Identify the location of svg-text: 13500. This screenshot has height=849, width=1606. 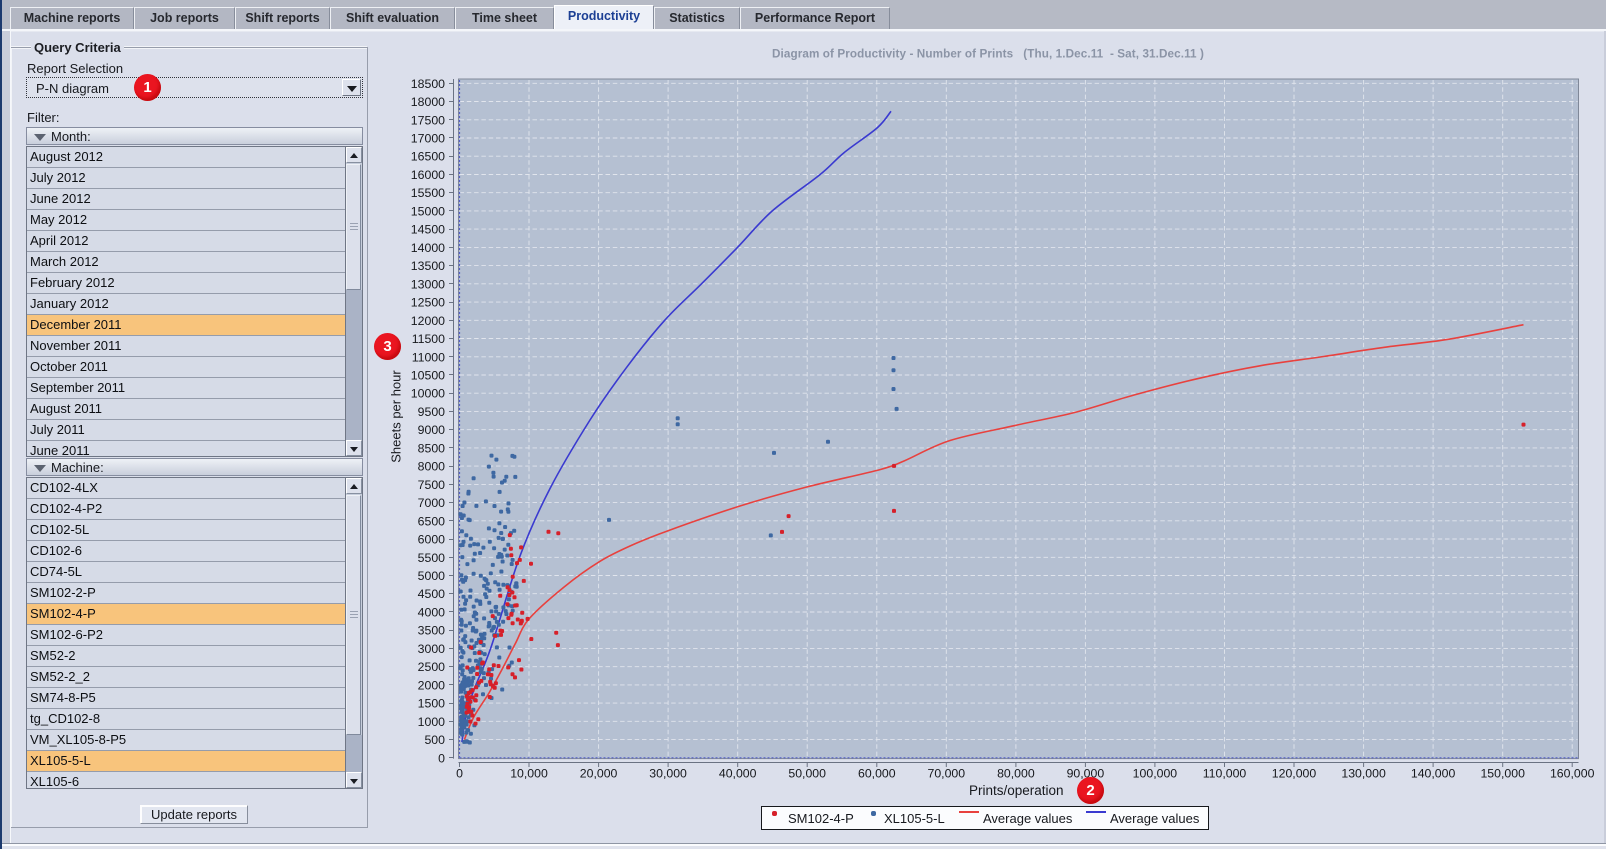
(428, 266).